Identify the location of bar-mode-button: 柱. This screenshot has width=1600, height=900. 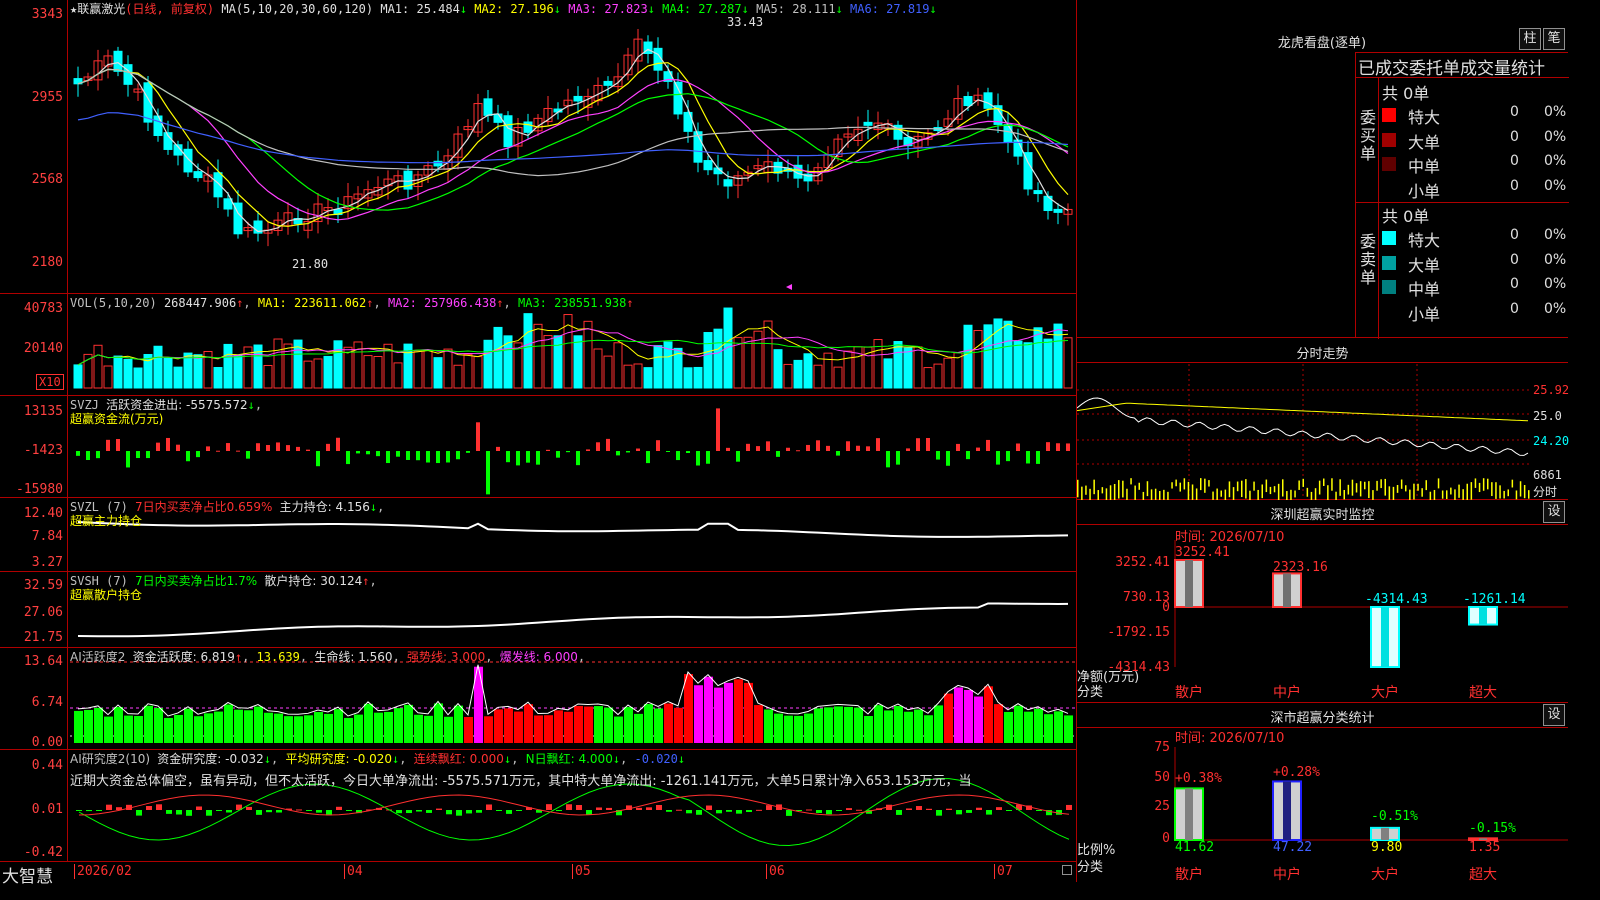
(1530, 39).